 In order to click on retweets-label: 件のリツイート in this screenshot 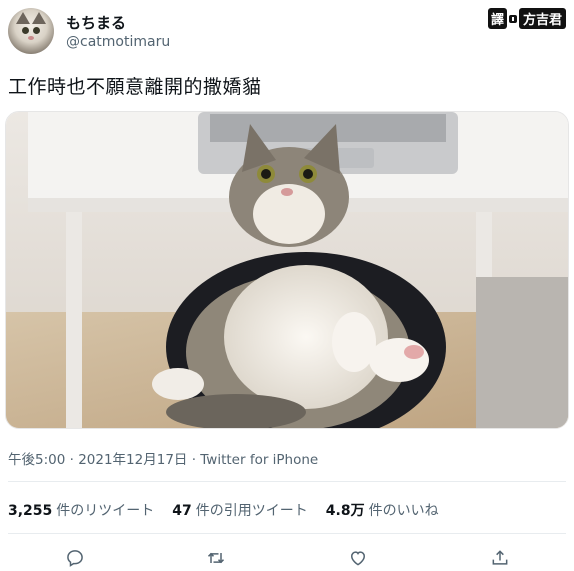, I will do `click(105, 511)`.